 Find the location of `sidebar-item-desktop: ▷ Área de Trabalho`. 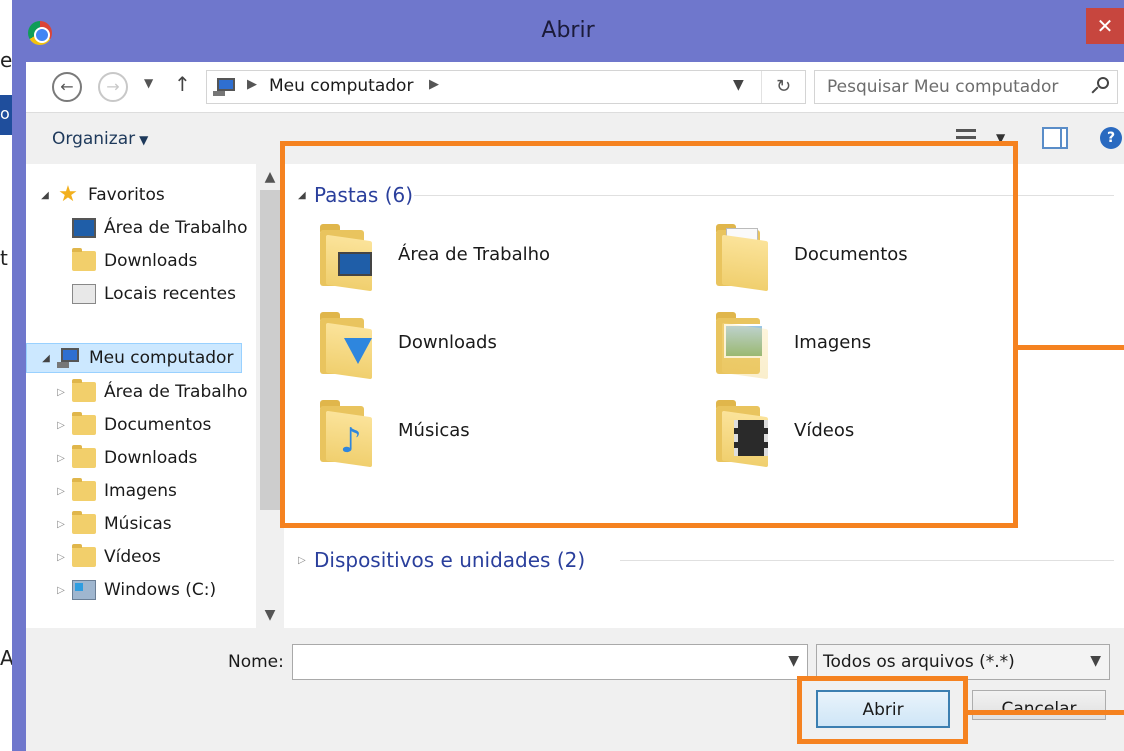

sidebar-item-desktop: ▷ Área de Trabalho is located at coordinates (151, 392).